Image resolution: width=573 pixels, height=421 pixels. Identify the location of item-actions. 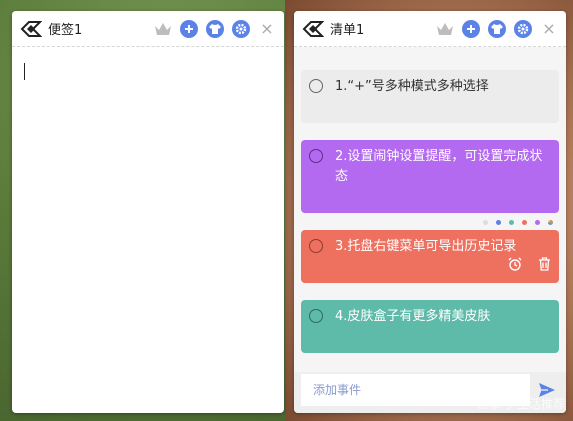
(529, 267).